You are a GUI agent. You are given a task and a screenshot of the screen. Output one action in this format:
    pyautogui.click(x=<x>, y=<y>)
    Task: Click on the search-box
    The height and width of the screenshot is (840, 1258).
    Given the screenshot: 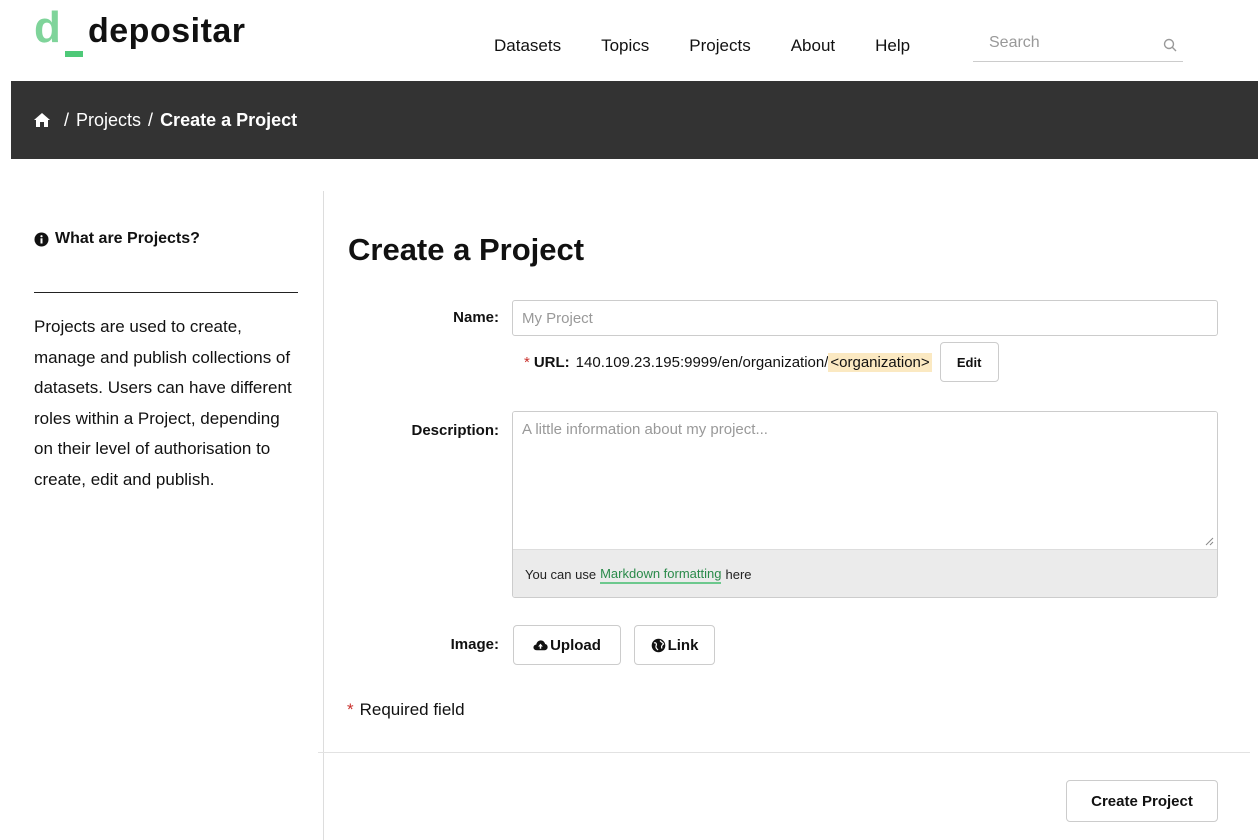 What is the action you would take?
    pyautogui.click(x=1078, y=45)
    